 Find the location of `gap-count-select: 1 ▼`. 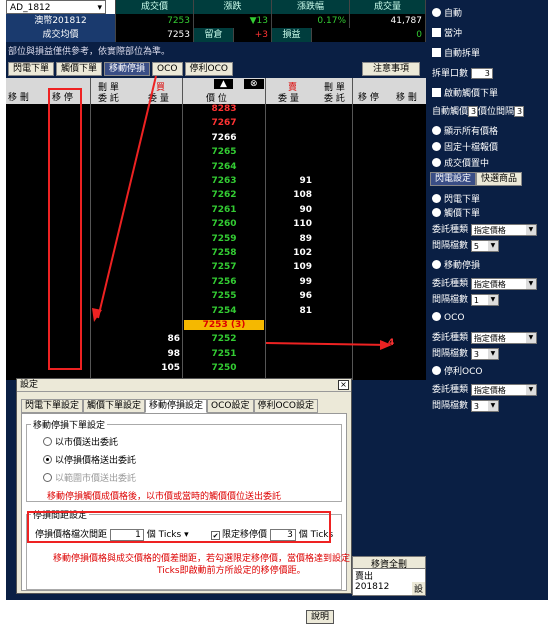

gap-count-select: 1 ▼ is located at coordinates (484, 299).